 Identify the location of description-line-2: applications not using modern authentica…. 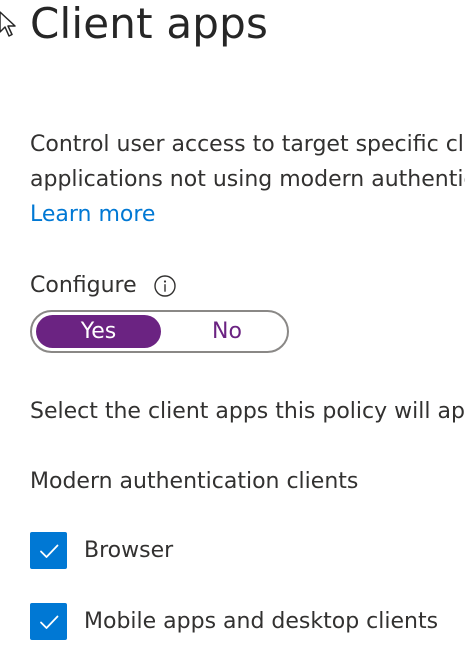
(247, 179).